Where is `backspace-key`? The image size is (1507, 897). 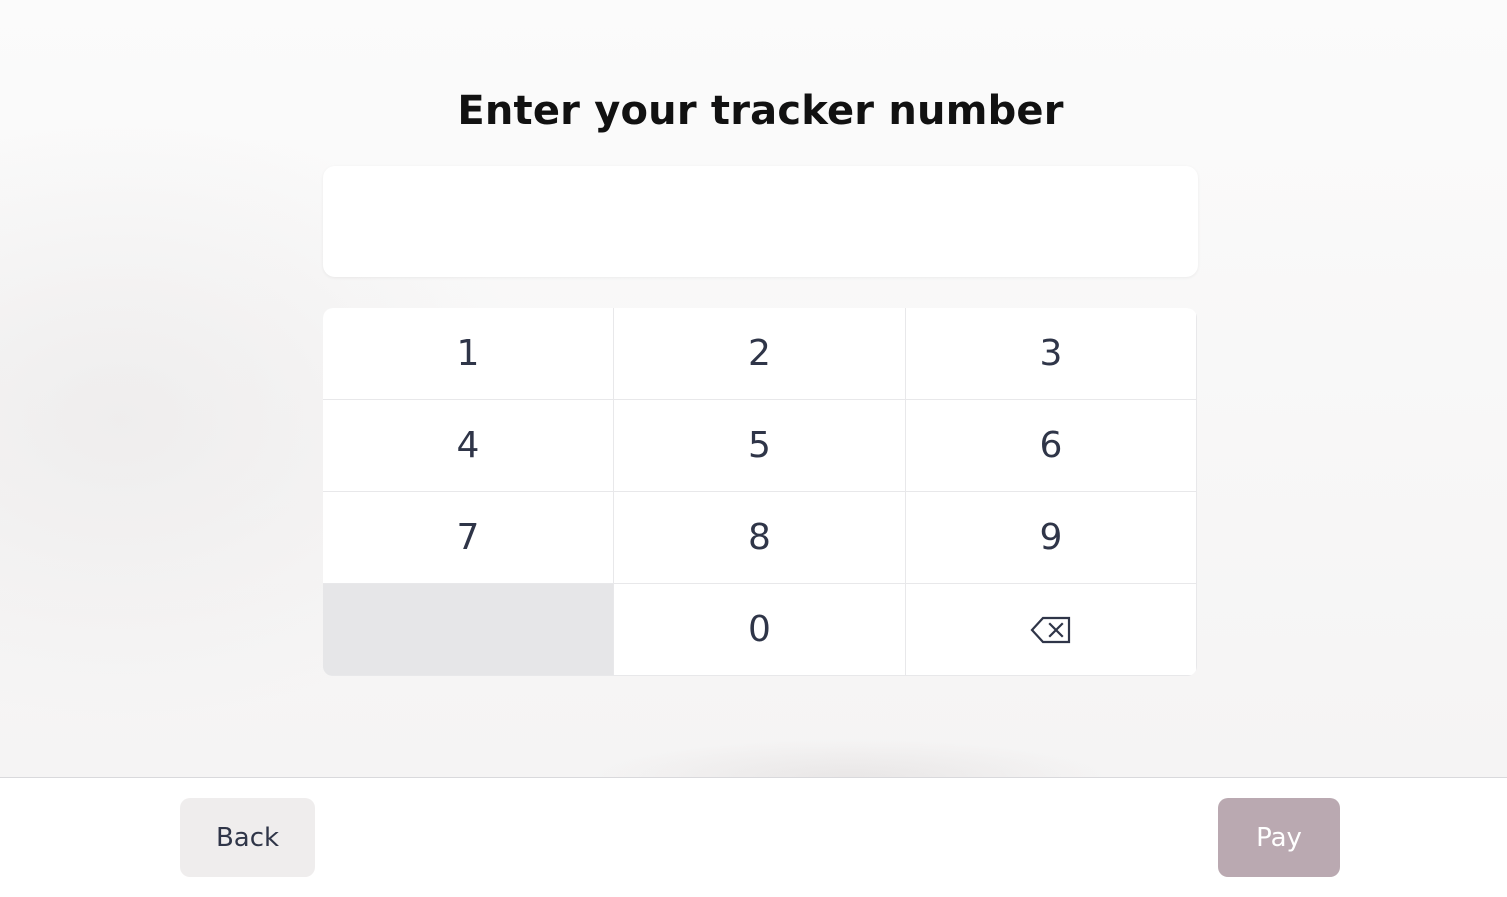
backspace-key is located at coordinates (1051, 629).